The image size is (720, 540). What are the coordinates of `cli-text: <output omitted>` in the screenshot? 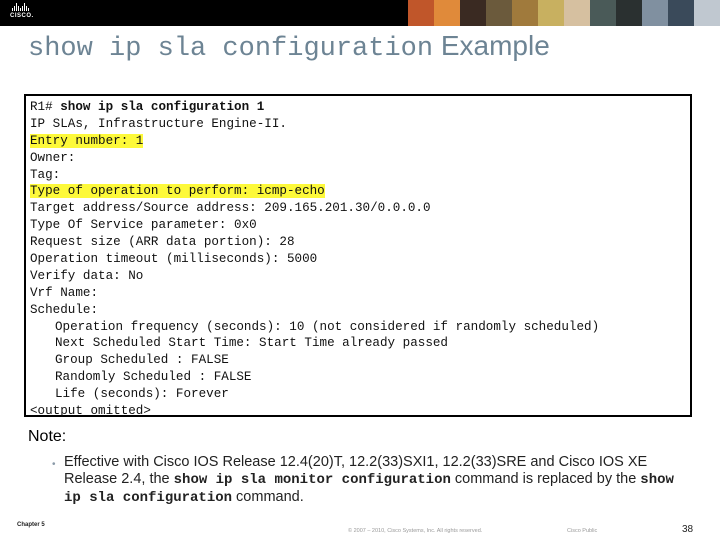 It's located at (90, 411).